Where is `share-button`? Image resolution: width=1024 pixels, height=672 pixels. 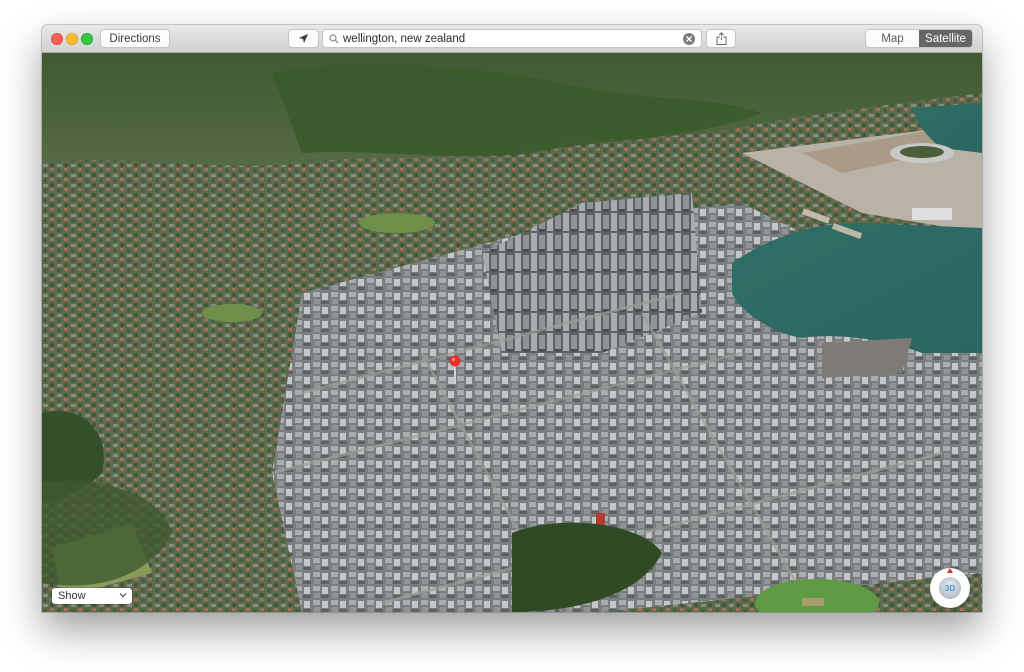
share-button is located at coordinates (721, 38).